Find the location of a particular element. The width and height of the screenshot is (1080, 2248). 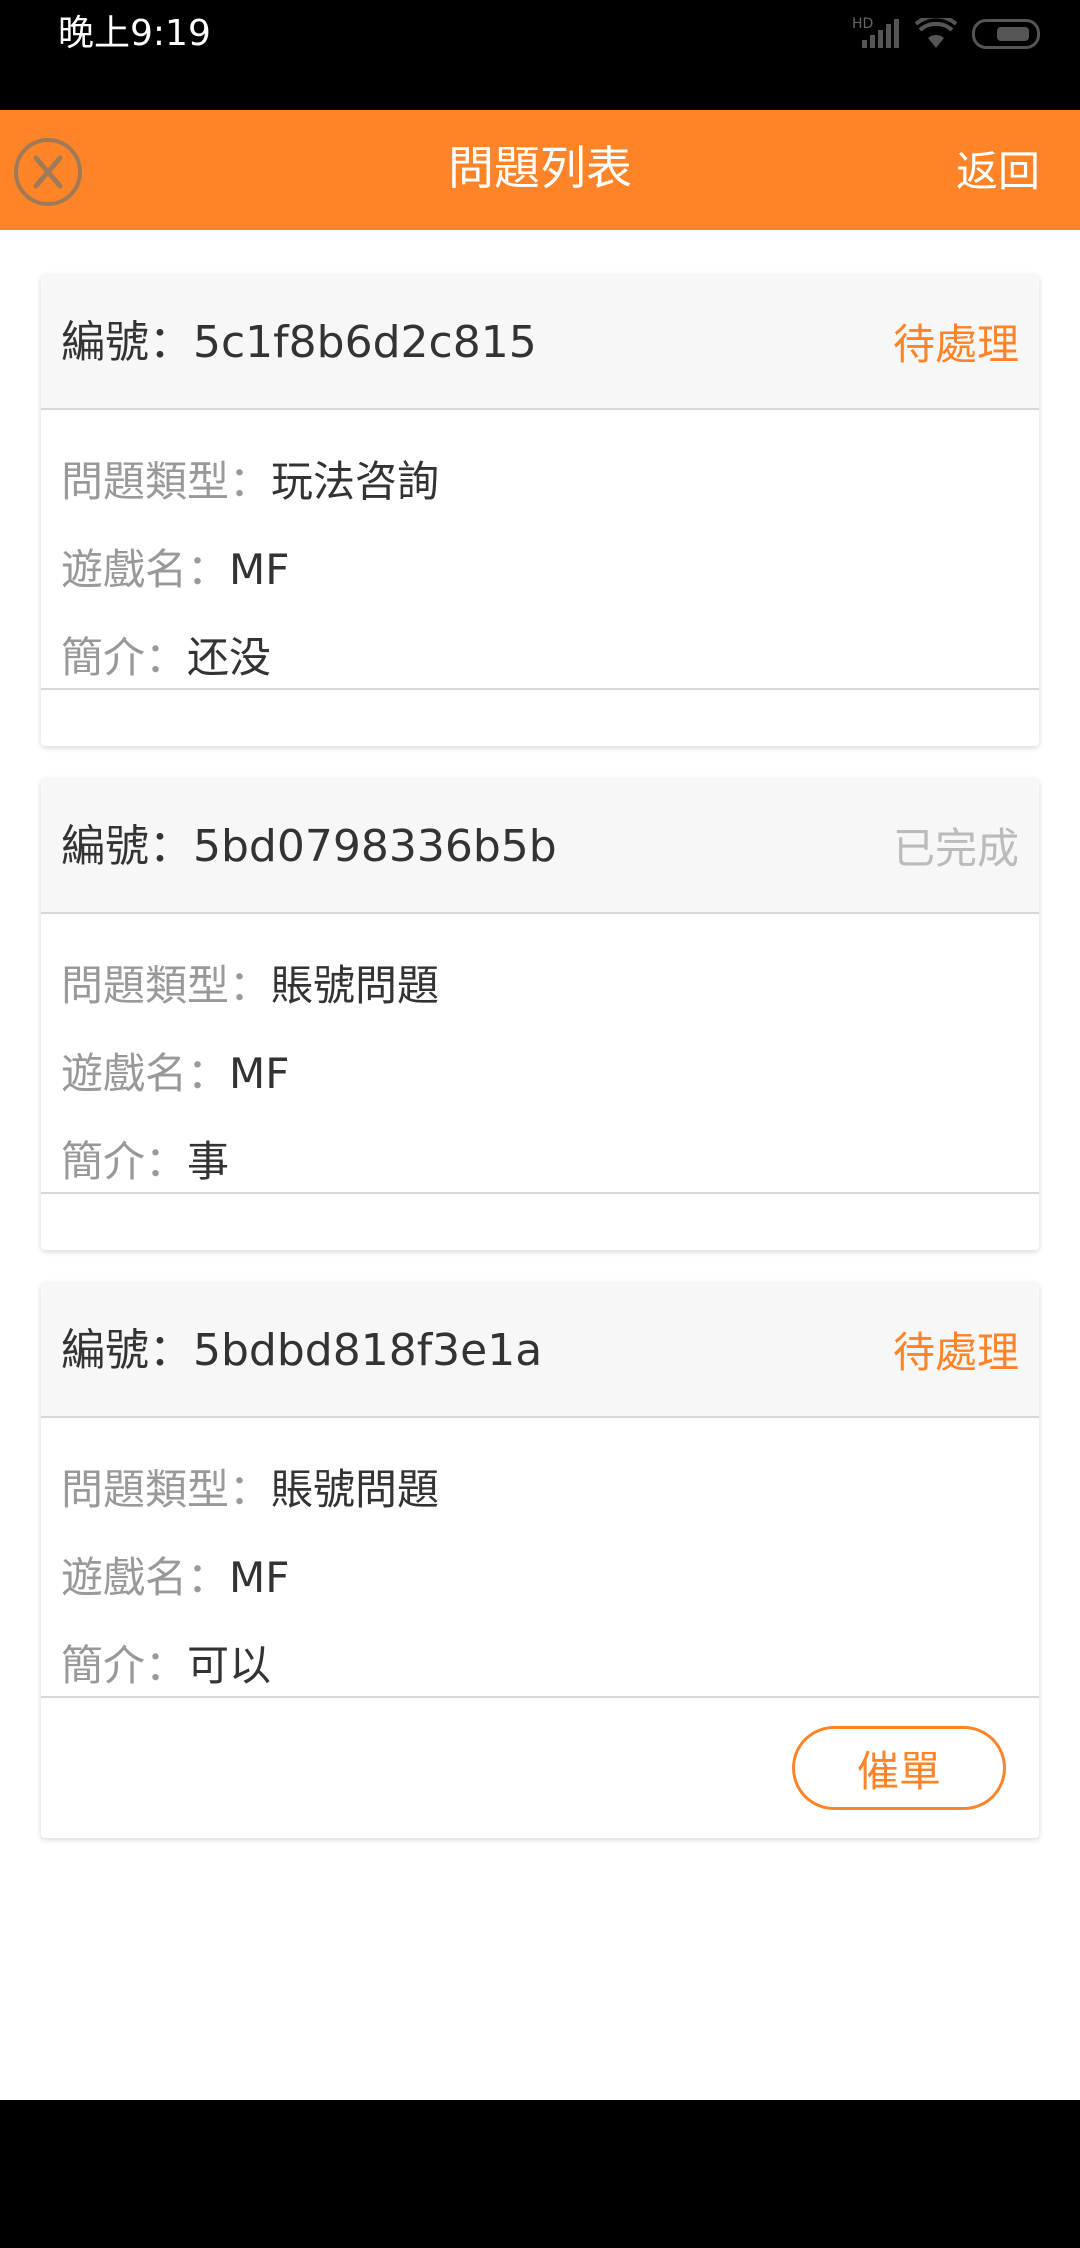

urge-button: 催單 is located at coordinates (899, 1768).